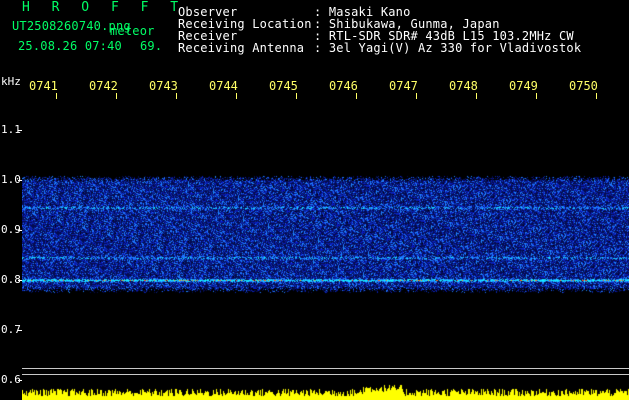  Describe the element at coordinates (103, 86) in the screenshot. I see `time-tick-label: 0742` at that location.